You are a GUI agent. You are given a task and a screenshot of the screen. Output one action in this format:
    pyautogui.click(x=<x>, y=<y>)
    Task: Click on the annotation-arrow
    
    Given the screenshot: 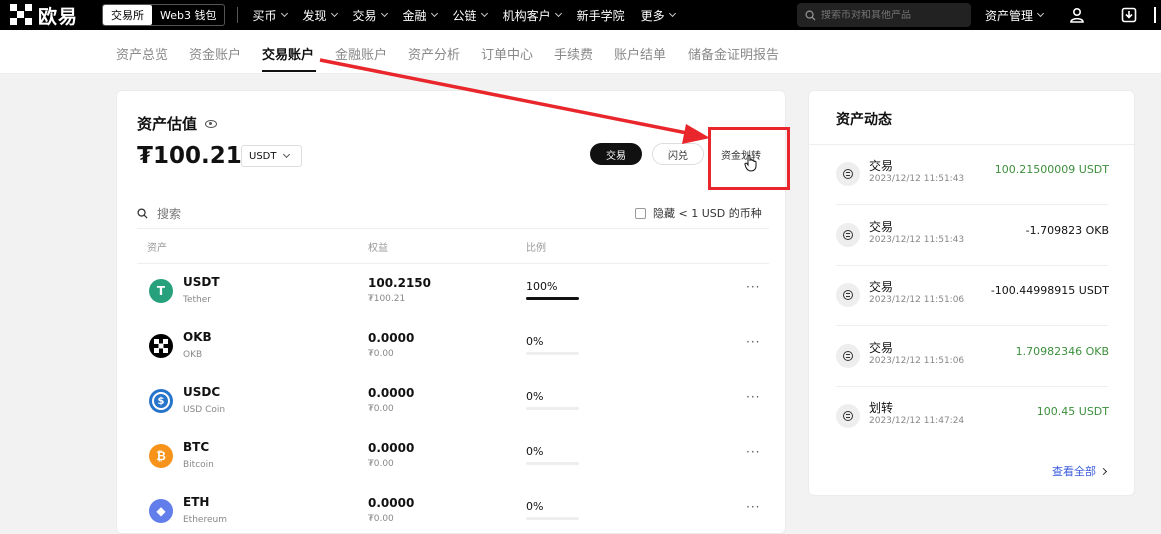 What is the action you would take?
    pyautogui.click(x=514, y=101)
    